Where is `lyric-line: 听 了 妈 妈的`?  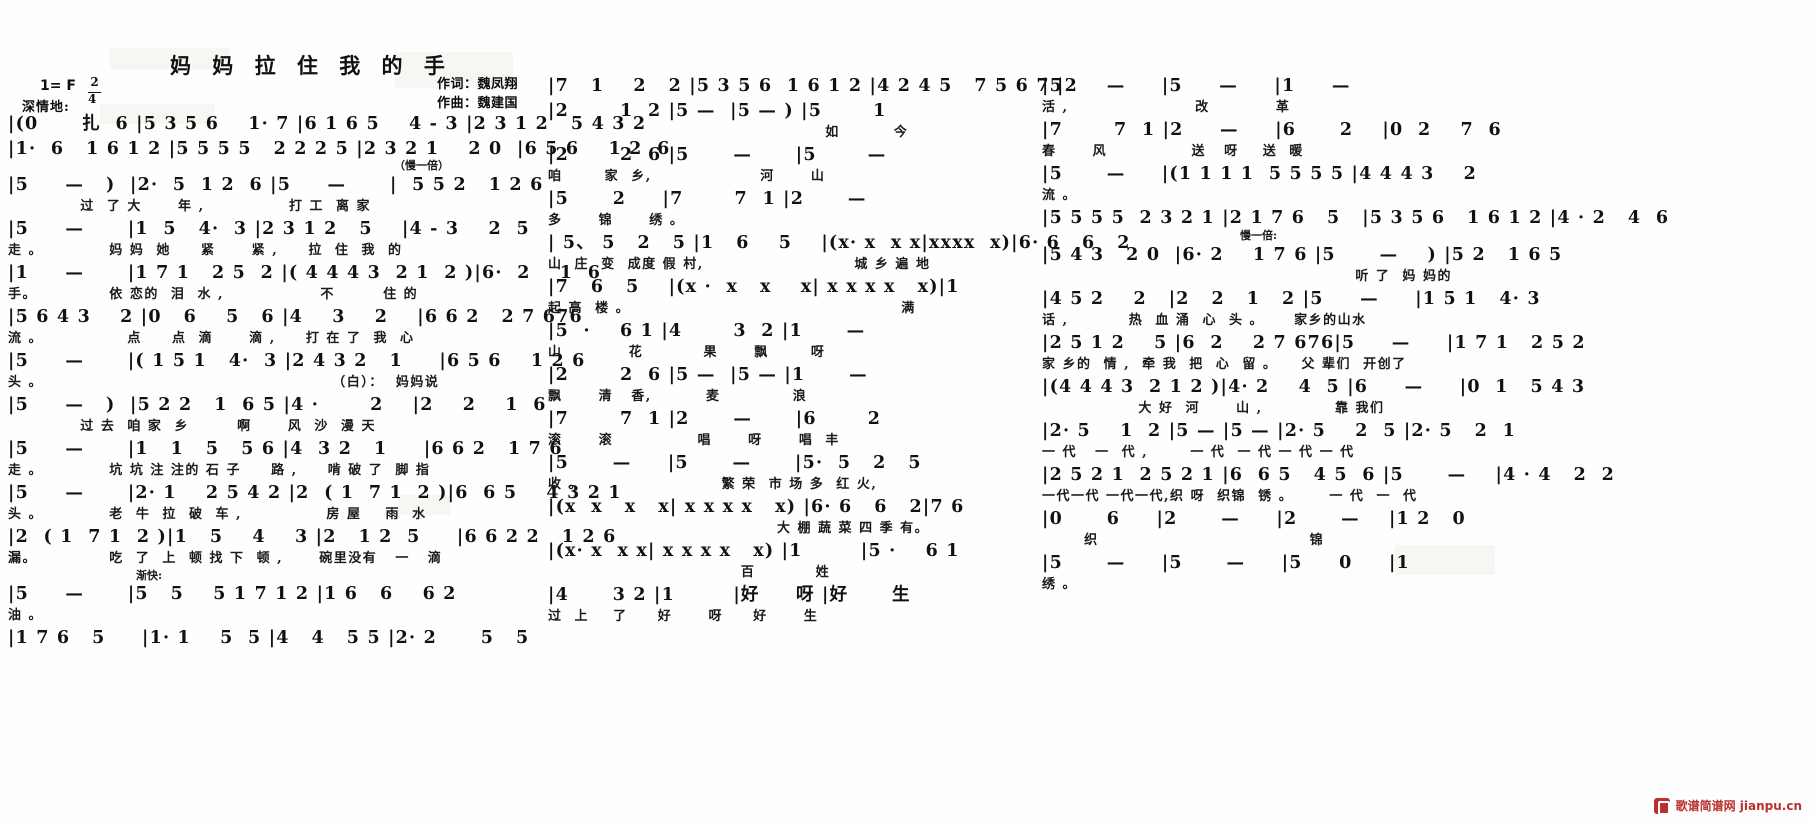
lyric-line: 听 了 妈 妈的 is located at coordinates (1247, 276).